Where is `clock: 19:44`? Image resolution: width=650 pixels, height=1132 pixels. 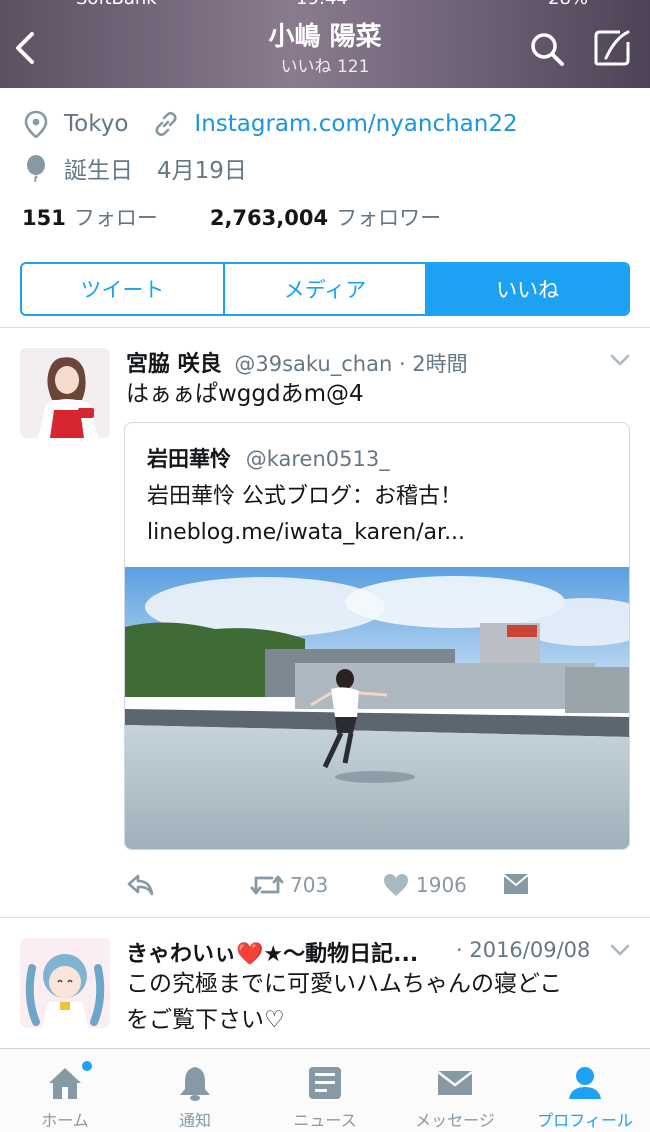 clock: 19:44 is located at coordinates (322, 4).